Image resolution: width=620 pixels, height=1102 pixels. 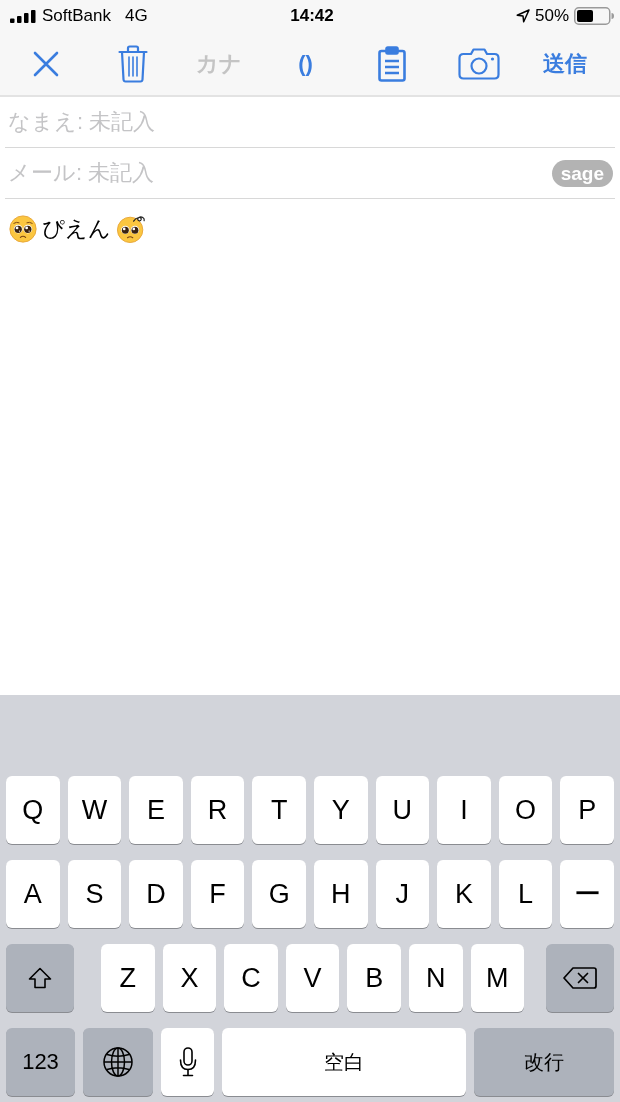 What do you see at coordinates (478, 63) in the screenshot?
I see `camera-icon` at bounding box center [478, 63].